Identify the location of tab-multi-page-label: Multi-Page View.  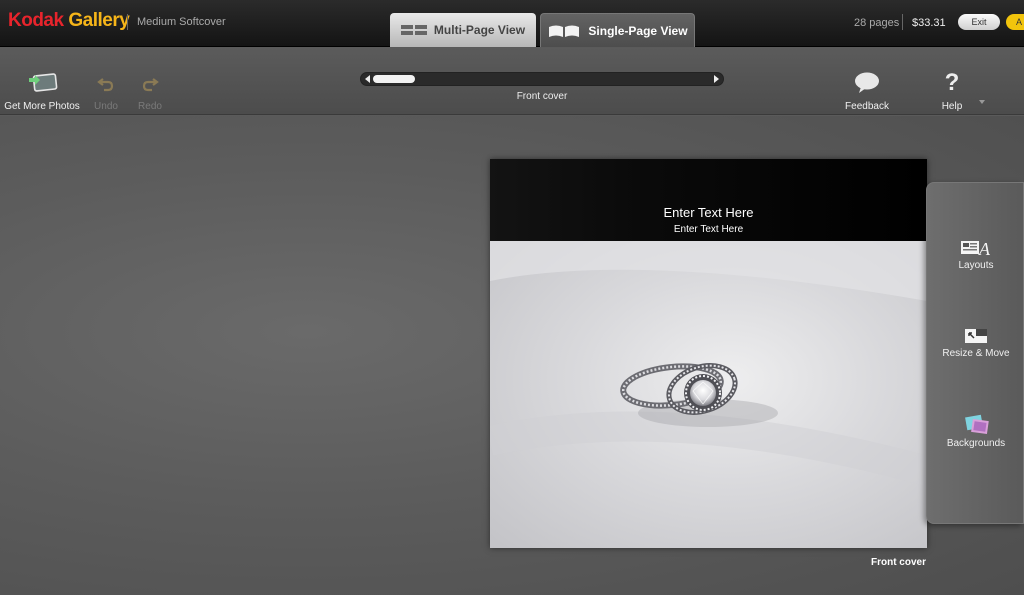
(479, 30).